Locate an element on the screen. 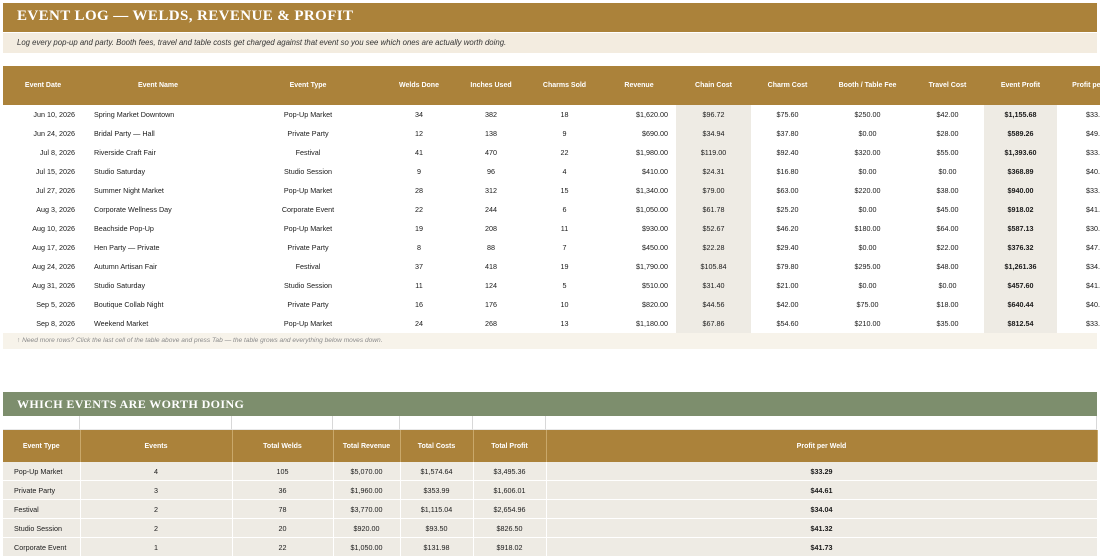  table-cell: $40.99 is located at coordinates (1078, 171).